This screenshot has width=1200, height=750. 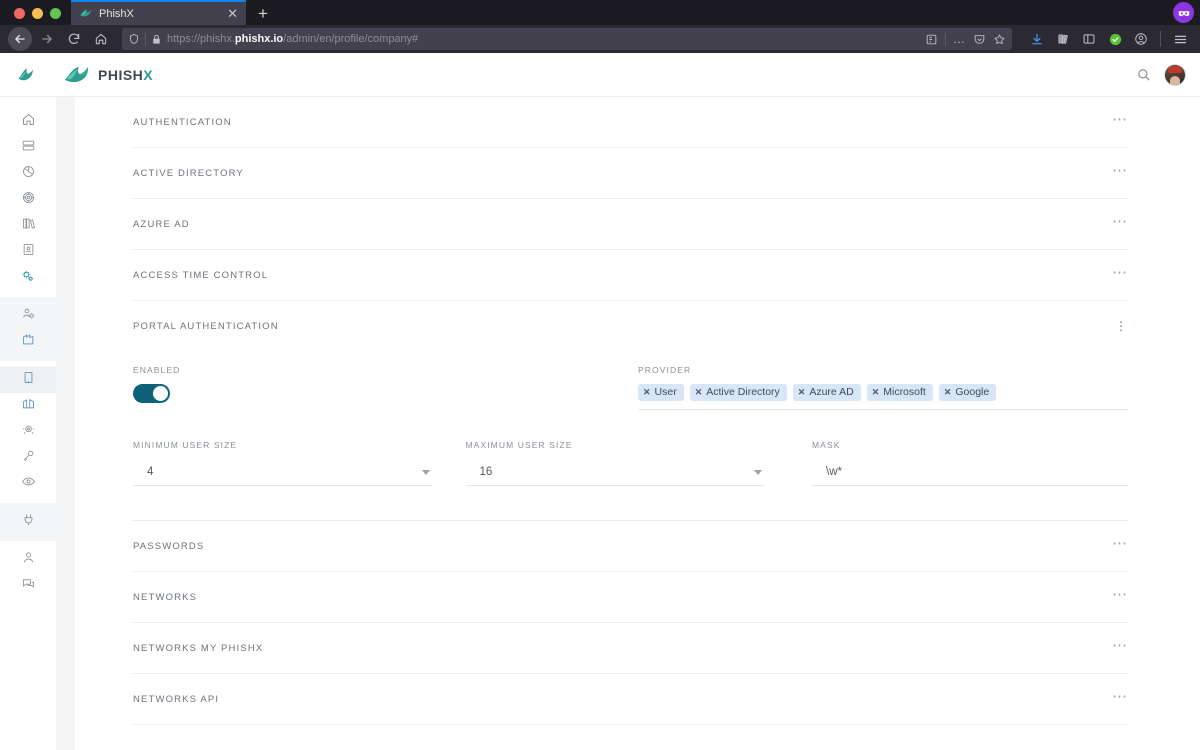 I want to click on mask-input: \w*, so click(x=970, y=472).